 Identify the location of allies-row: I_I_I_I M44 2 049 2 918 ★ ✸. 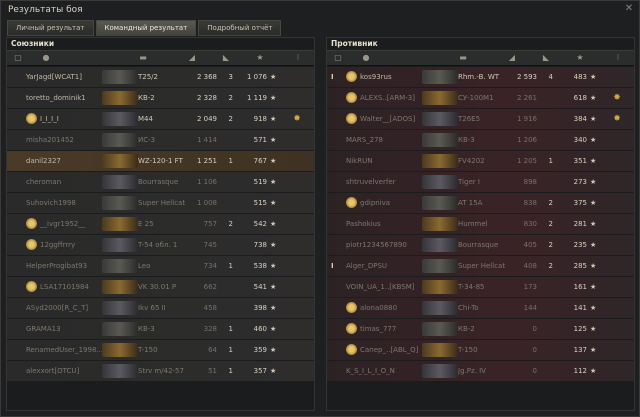
(160, 119).